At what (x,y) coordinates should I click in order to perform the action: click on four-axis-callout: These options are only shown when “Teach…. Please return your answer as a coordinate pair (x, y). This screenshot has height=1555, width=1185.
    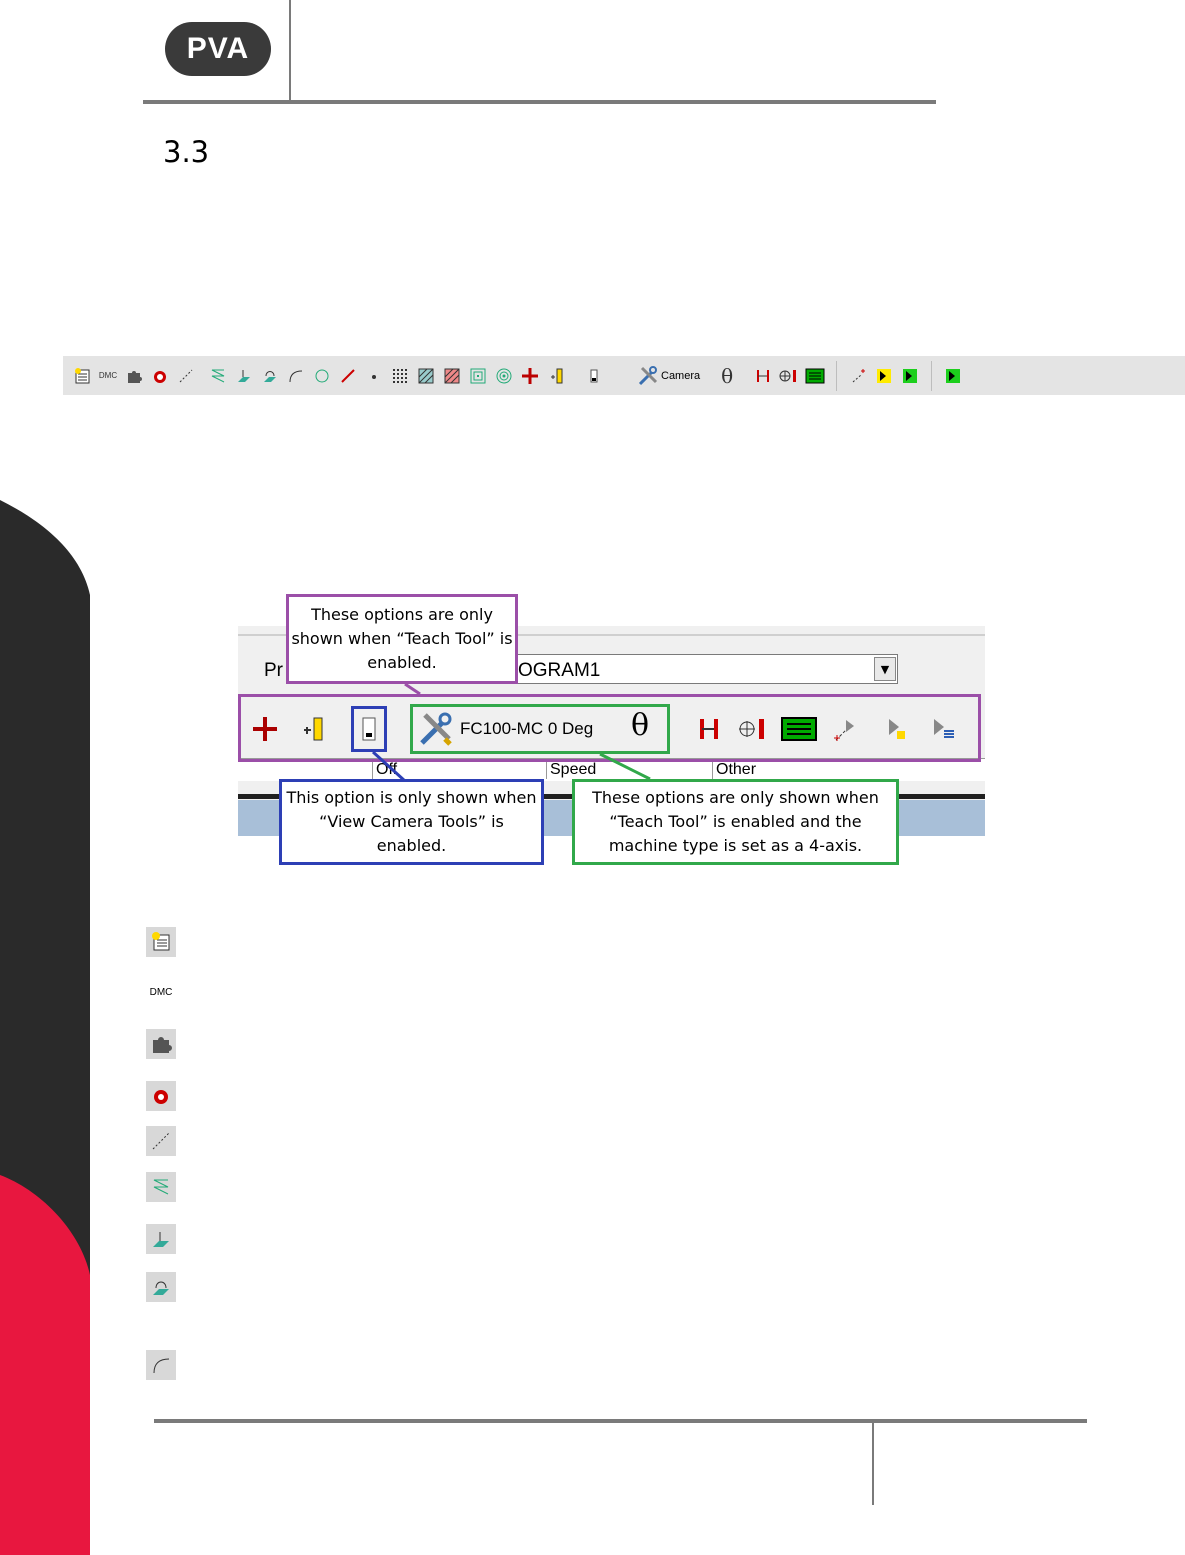
    Looking at the image, I should click on (735, 822).